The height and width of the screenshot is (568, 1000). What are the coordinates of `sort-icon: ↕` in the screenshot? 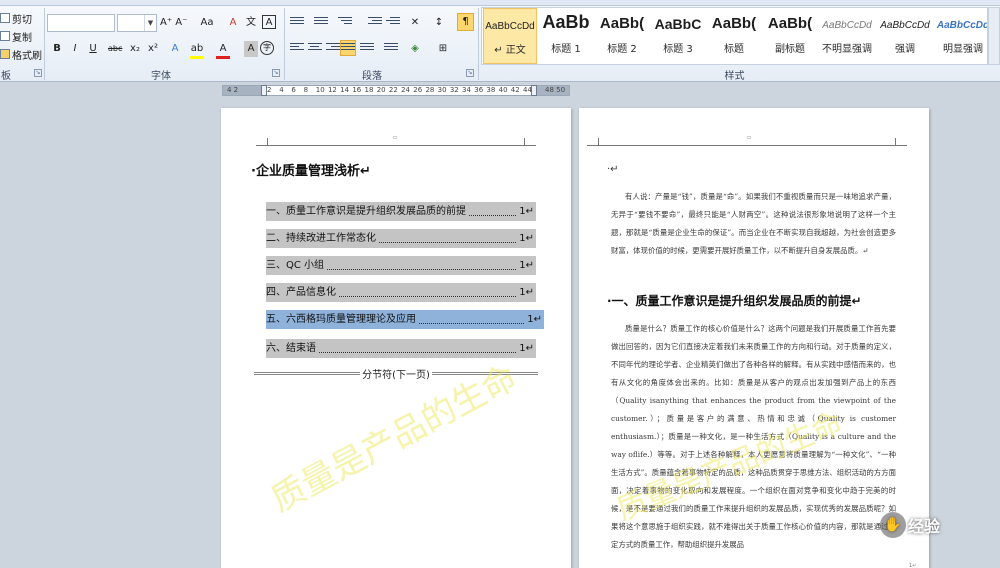 It's located at (439, 23).